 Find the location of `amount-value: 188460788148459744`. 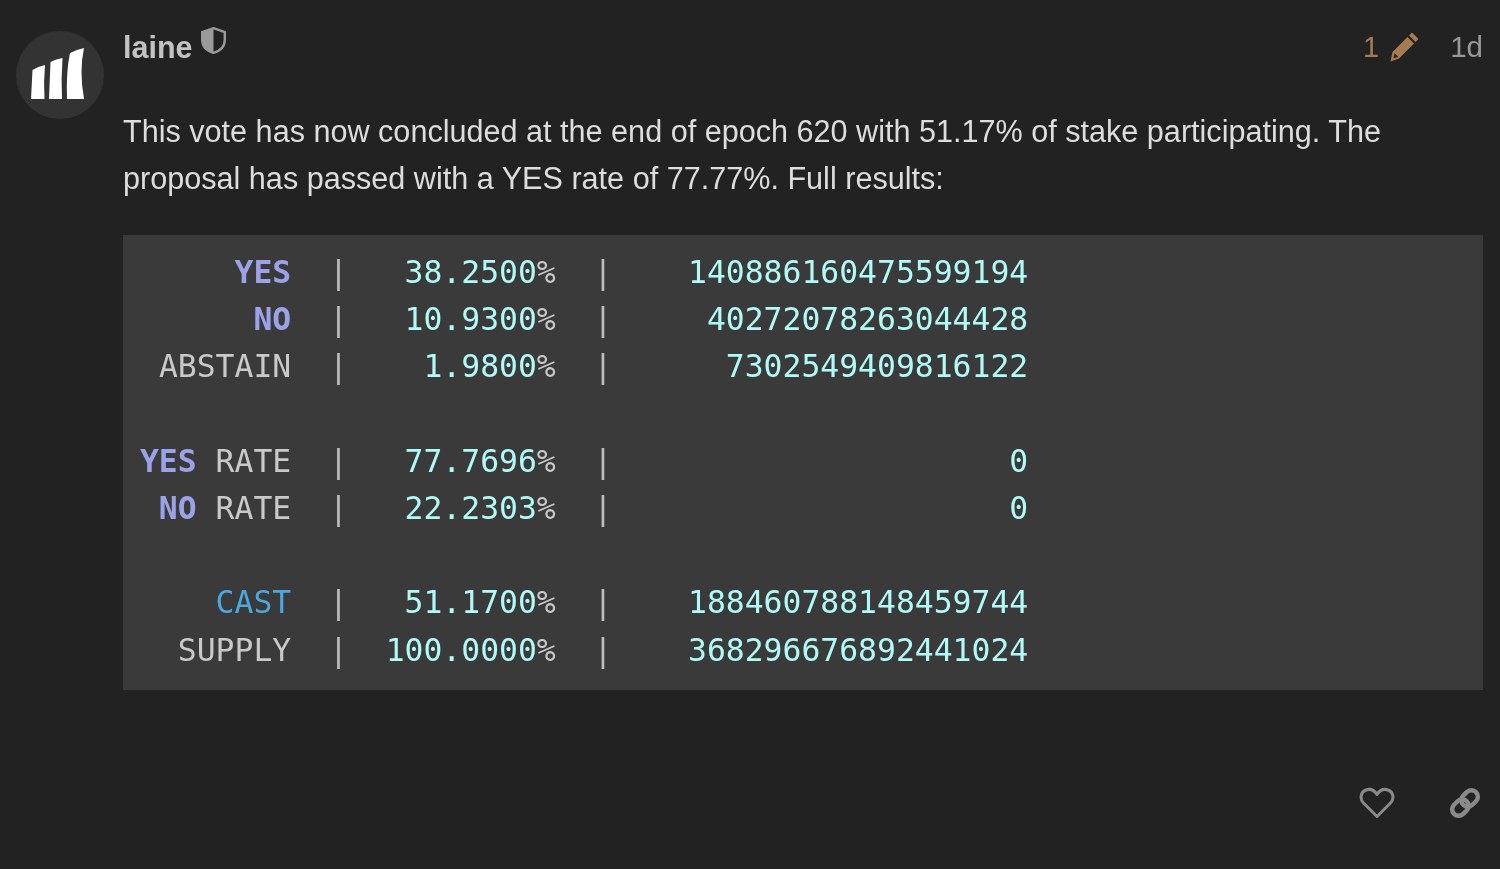

amount-value: 188460788148459744 is located at coordinates (858, 603).